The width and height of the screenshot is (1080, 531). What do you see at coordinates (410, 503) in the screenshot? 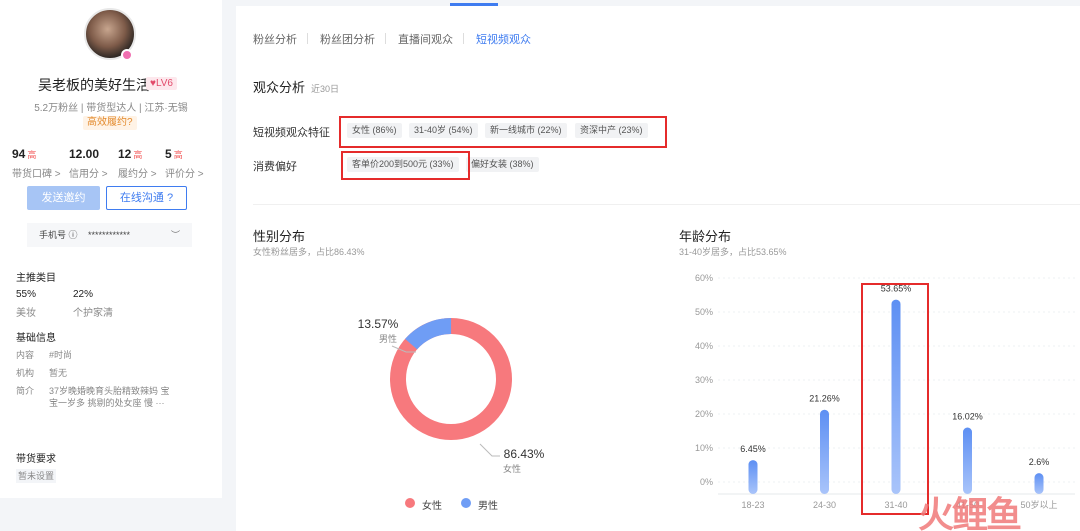
I see `legend-female-dot` at bounding box center [410, 503].